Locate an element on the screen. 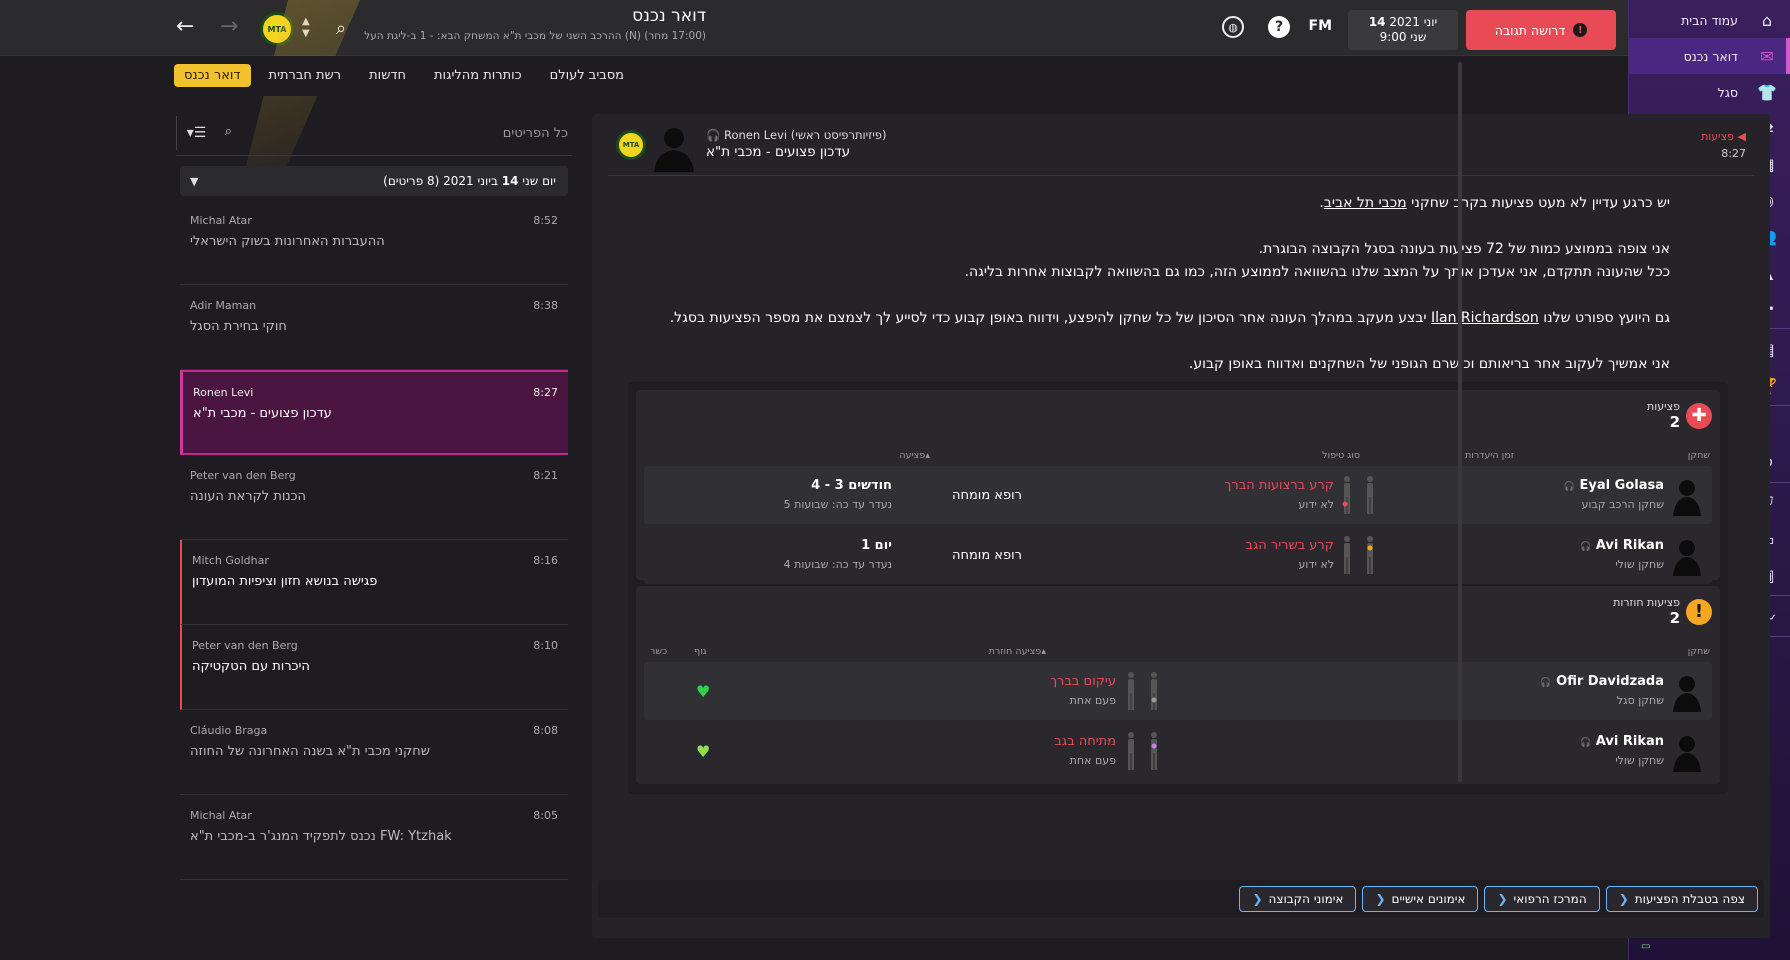 Image resolution: width=1790 pixels, height=960 pixels. player-name: 🎧 Eyal Golasa is located at coordinates (1614, 485).